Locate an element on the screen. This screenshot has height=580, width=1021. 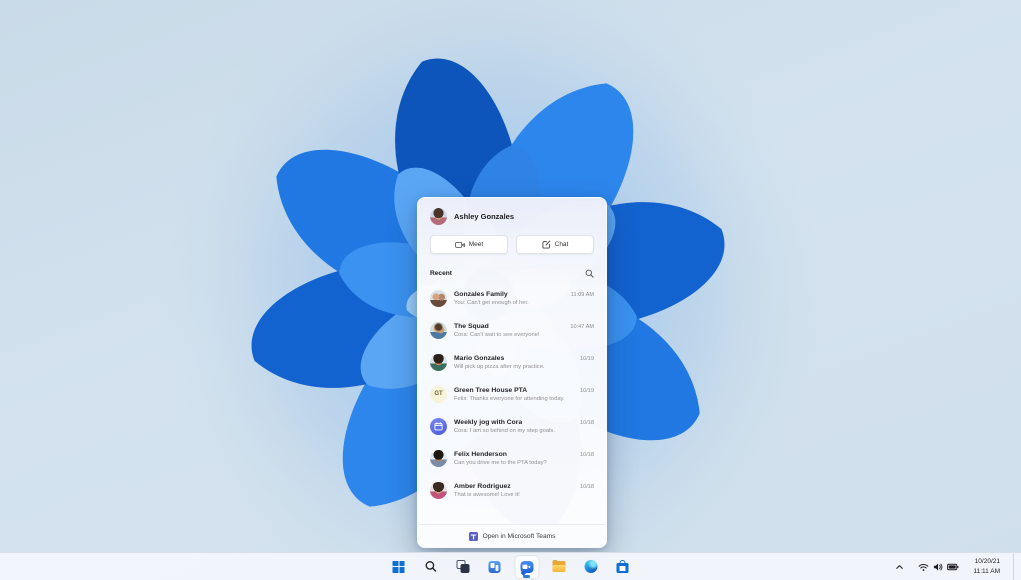
conversation-preview: Cora: Can't wait to see everyone! is located at coordinates (497, 334).